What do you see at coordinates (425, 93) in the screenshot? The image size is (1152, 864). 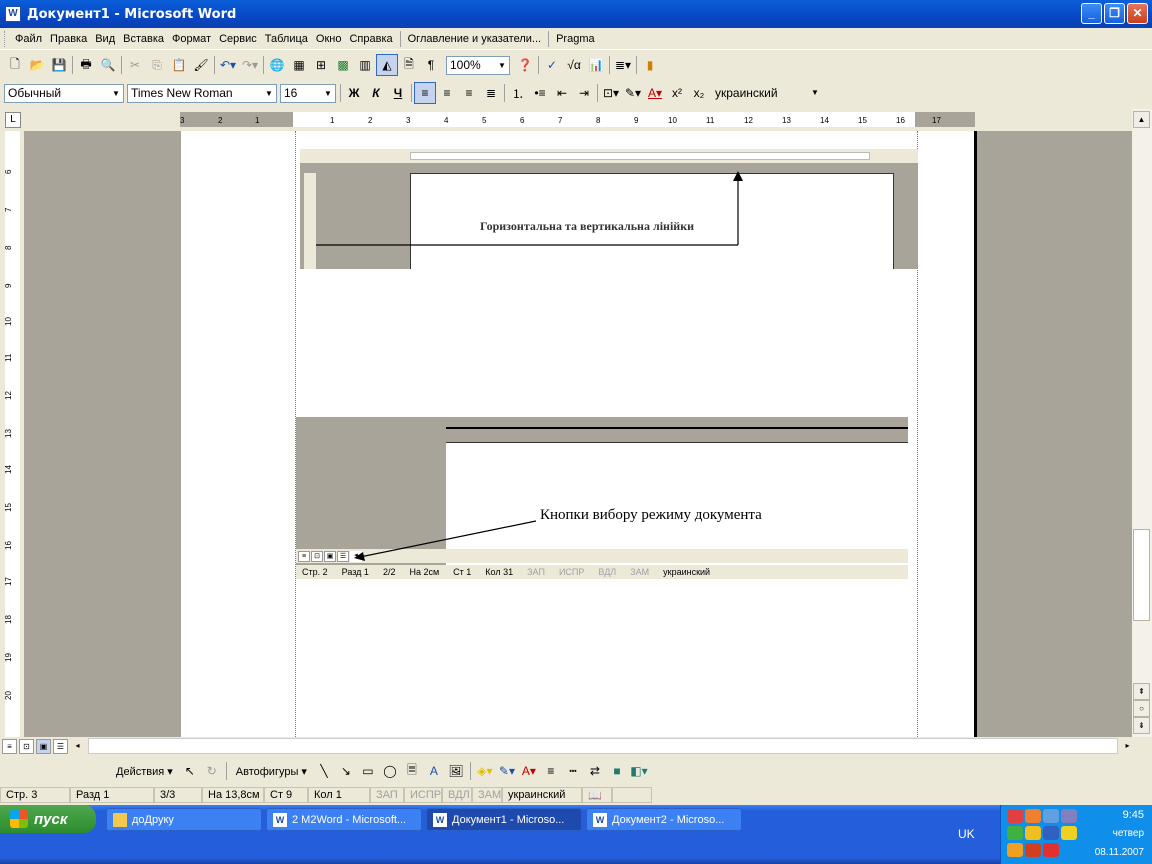 I see `align-left-icon: ≡` at bounding box center [425, 93].